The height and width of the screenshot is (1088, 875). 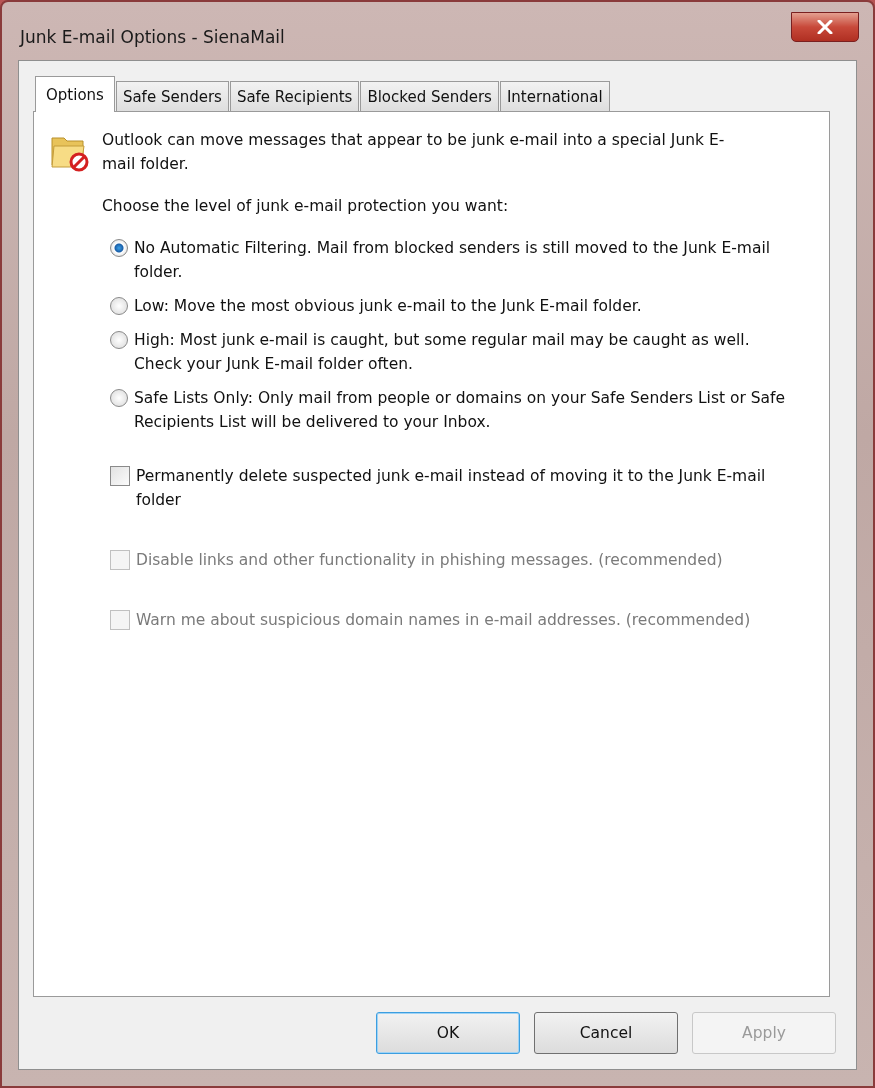 I want to click on tab: Blocked Senders, so click(x=429, y=96).